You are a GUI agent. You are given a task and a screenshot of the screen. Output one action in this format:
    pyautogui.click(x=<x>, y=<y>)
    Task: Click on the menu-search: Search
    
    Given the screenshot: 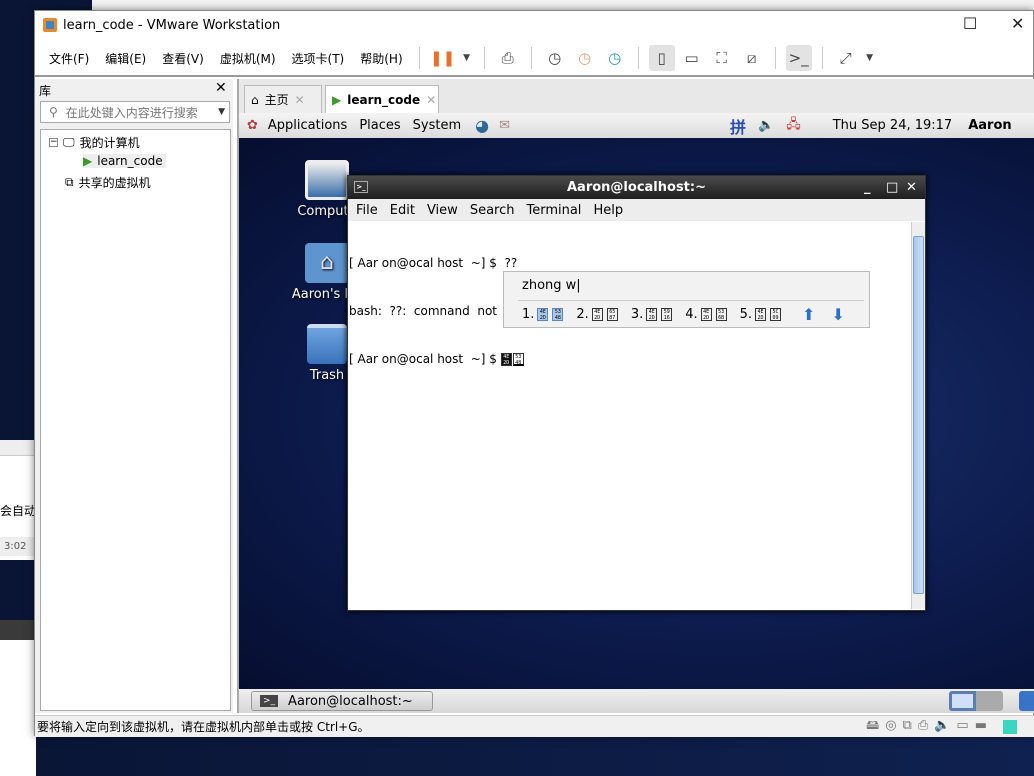 What is the action you would take?
    pyautogui.click(x=492, y=210)
    